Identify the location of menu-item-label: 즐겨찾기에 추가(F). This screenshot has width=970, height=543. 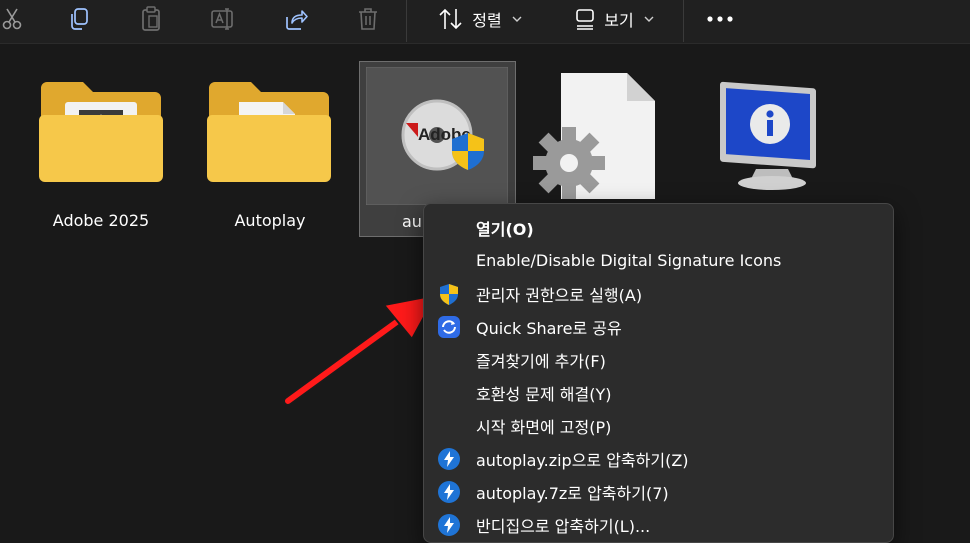
(541, 361).